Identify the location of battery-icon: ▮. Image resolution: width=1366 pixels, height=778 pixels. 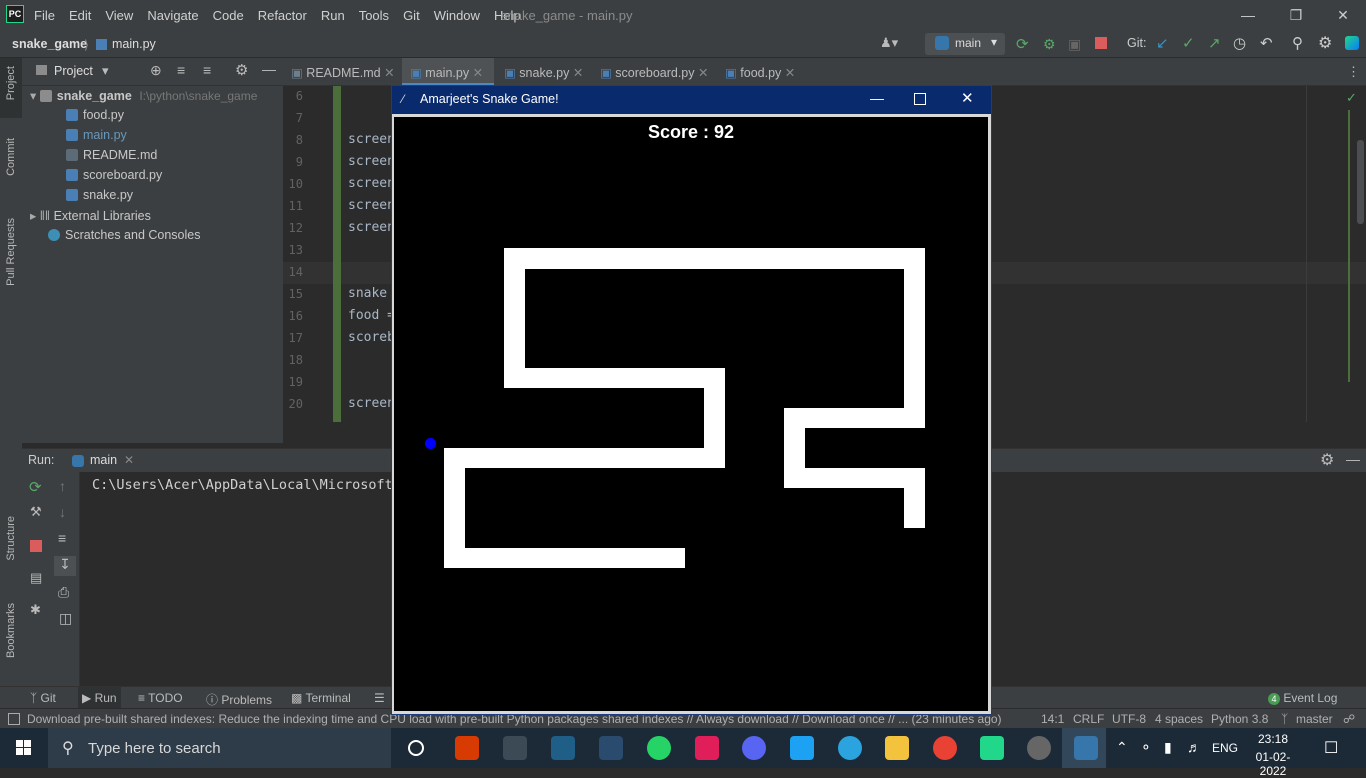
(1168, 747).